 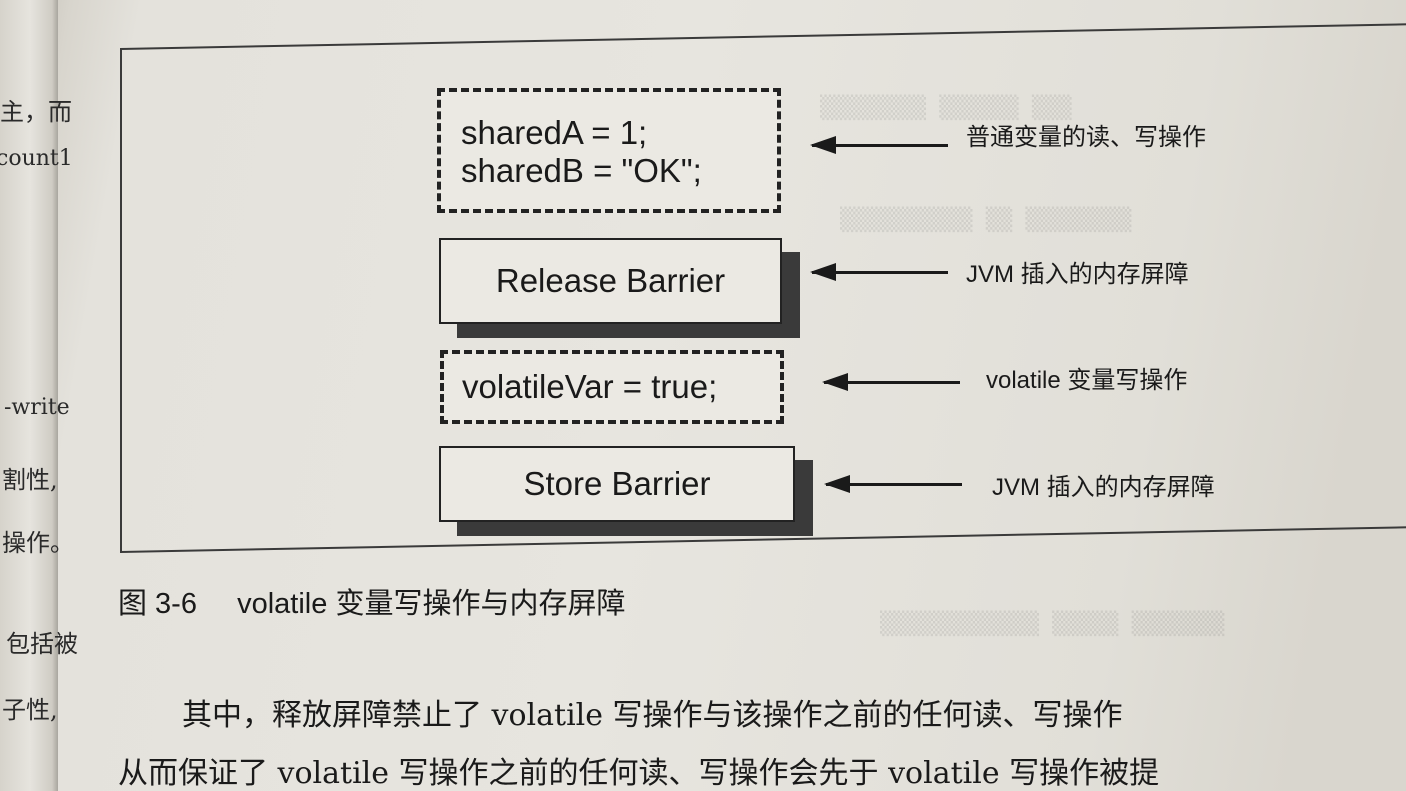 I want to click on margin-text: 割性,, so click(x=30, y=480).